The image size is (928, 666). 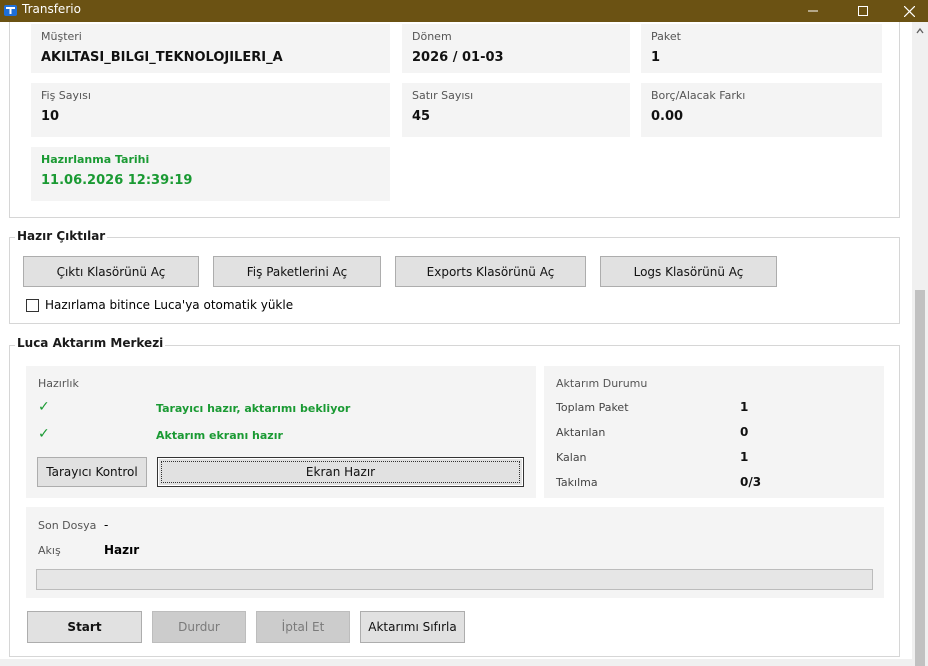 I want to click on reset-transfer-button: Aktarımı Sıfırla, so click(x=412, y=627).